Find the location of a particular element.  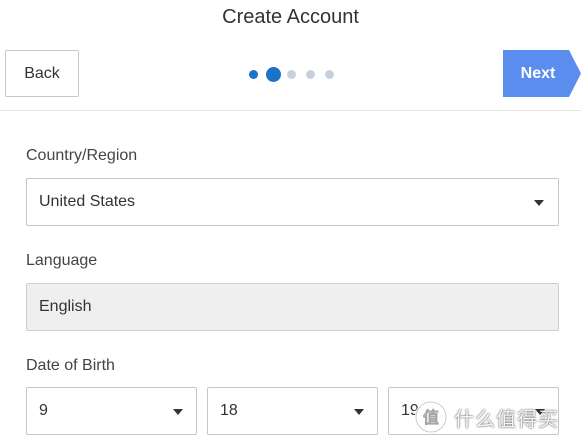

language-value: English is located at coordinates (65, 306).